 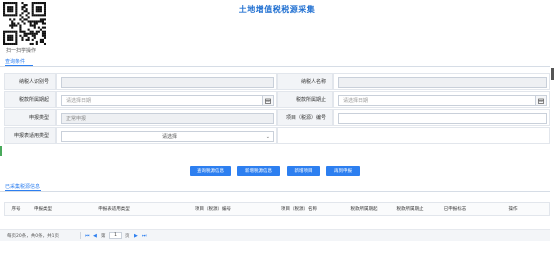 I want to click on period-end-label: 税款所属期止, so click(x=305, y=99).